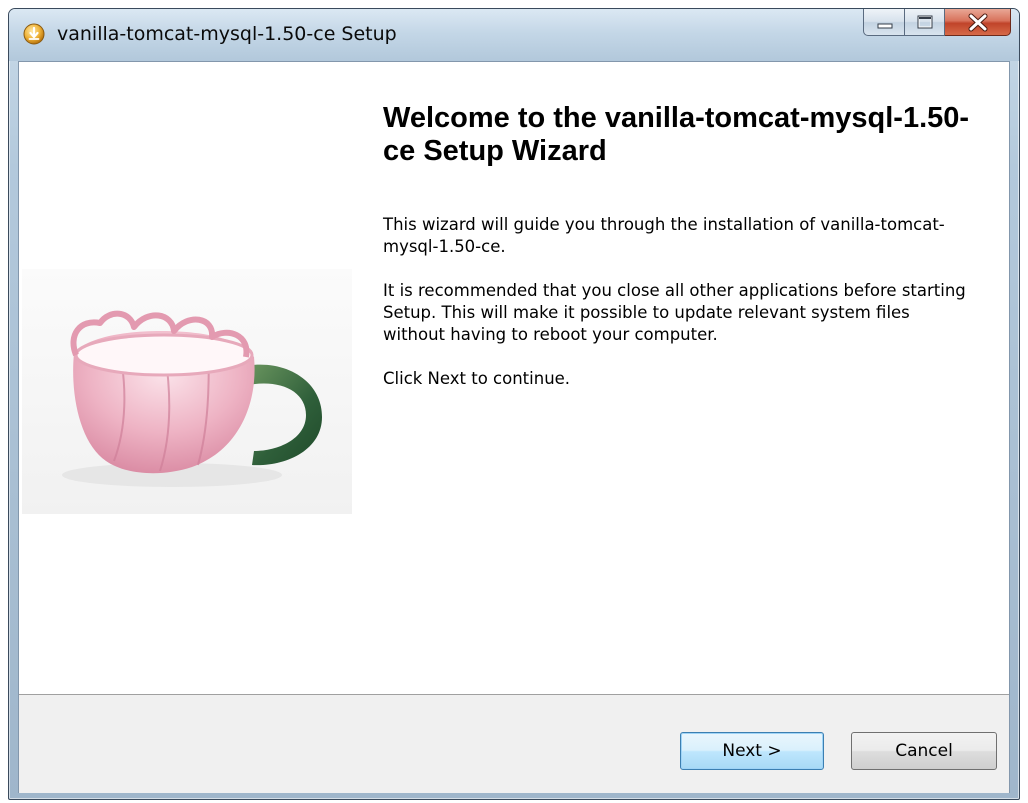 This screenshot has height=803, width=1028. What do you see at coordinates (884, 22) in the screenshot?
I see `minimize-button` at bounding box center [884, 22].